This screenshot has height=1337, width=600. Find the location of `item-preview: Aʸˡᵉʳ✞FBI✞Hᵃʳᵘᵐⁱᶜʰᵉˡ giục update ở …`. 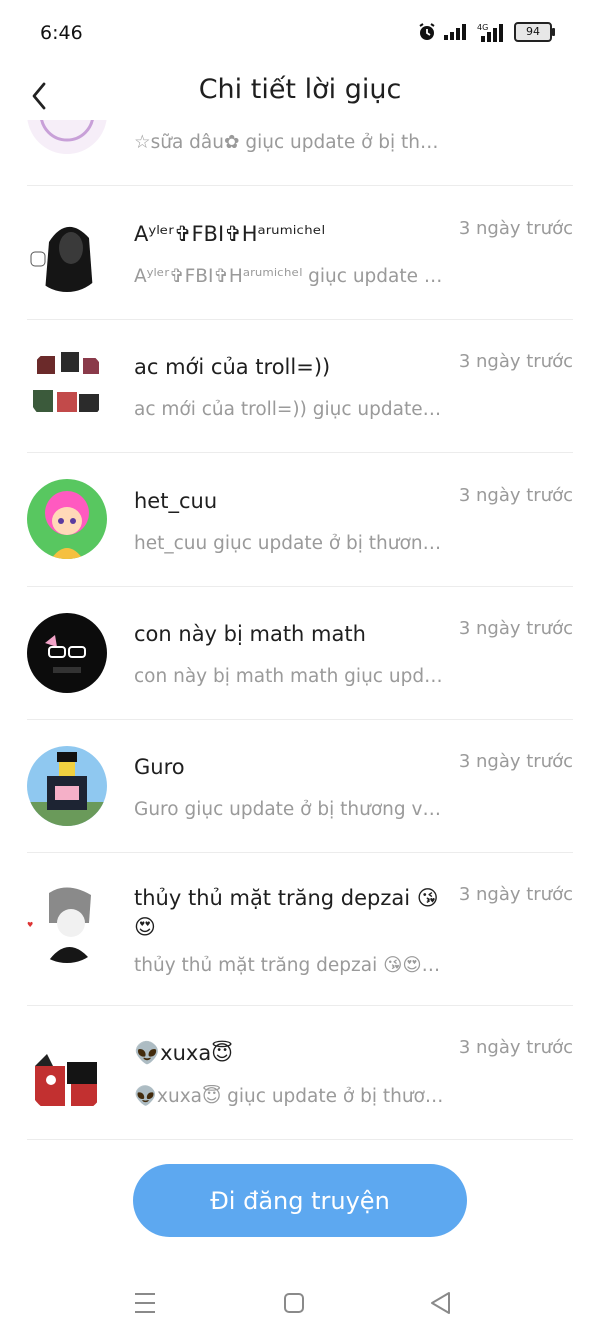

item-preview: Aʸˡᵉʳ✞FBI✞Hᵃʳᵘᵐⁱᶜʰᵉˡ giục update ở … is located at coordinates (290, 276).